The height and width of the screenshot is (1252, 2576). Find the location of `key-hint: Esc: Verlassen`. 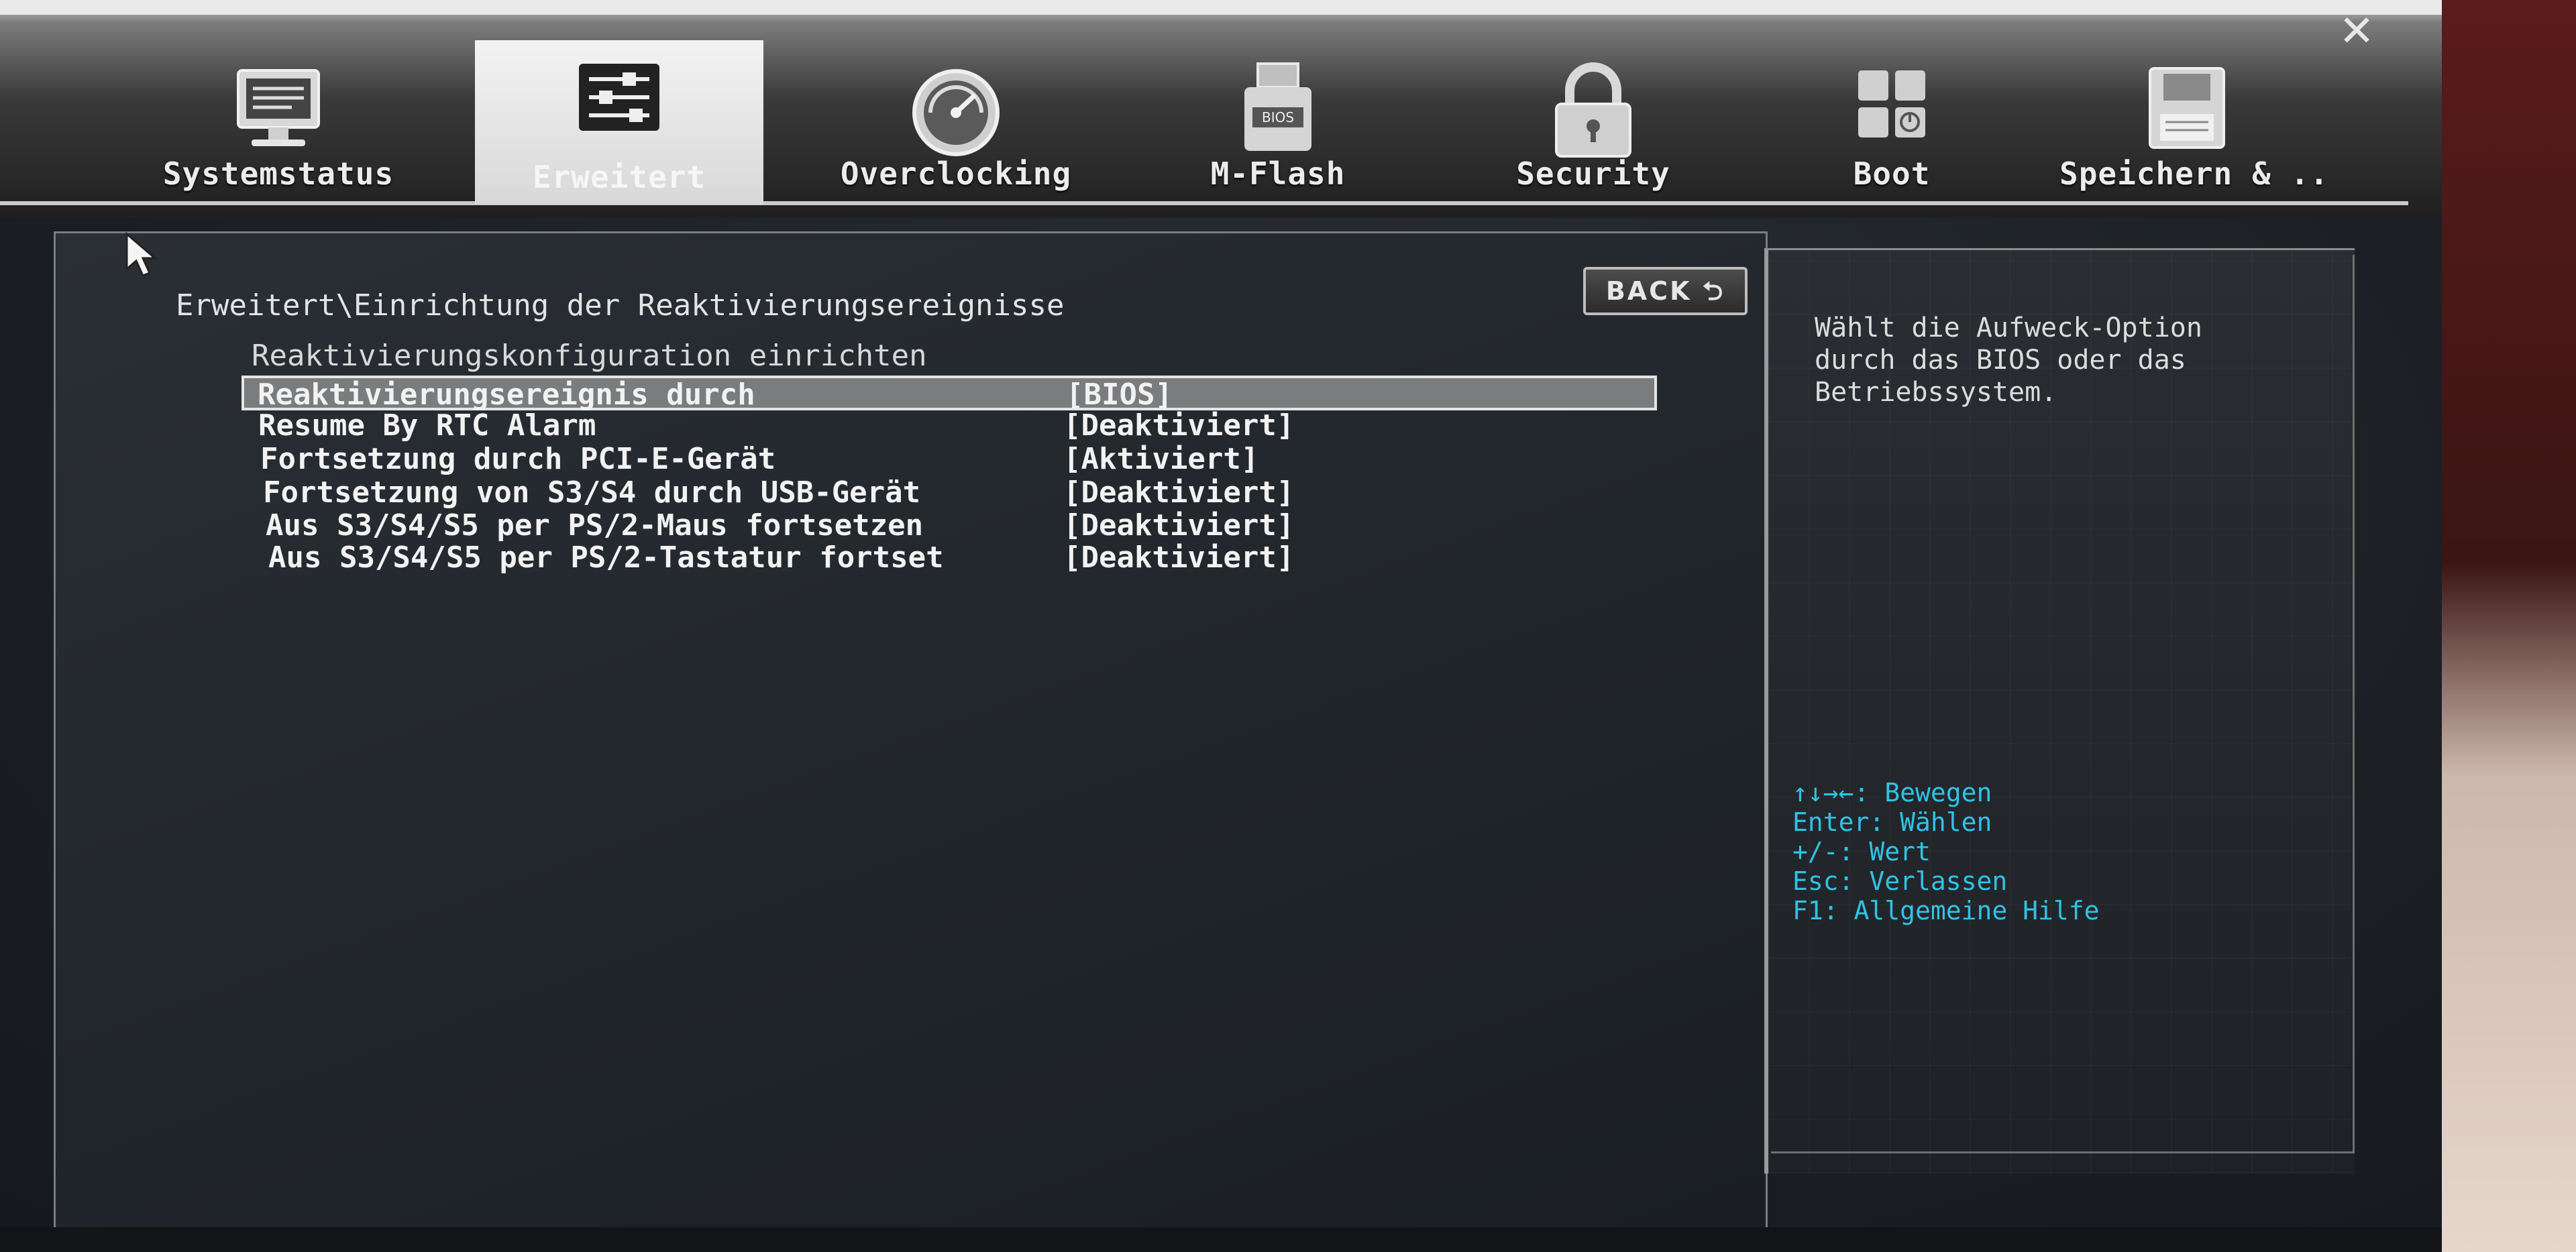

key-hint: Esc: Verlassen is located at coordinates (1900, 881).